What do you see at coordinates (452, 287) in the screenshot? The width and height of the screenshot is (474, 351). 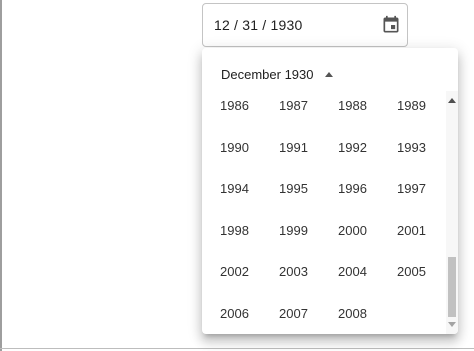 I see `scroll-thumb` at bounding box center [452, 287].